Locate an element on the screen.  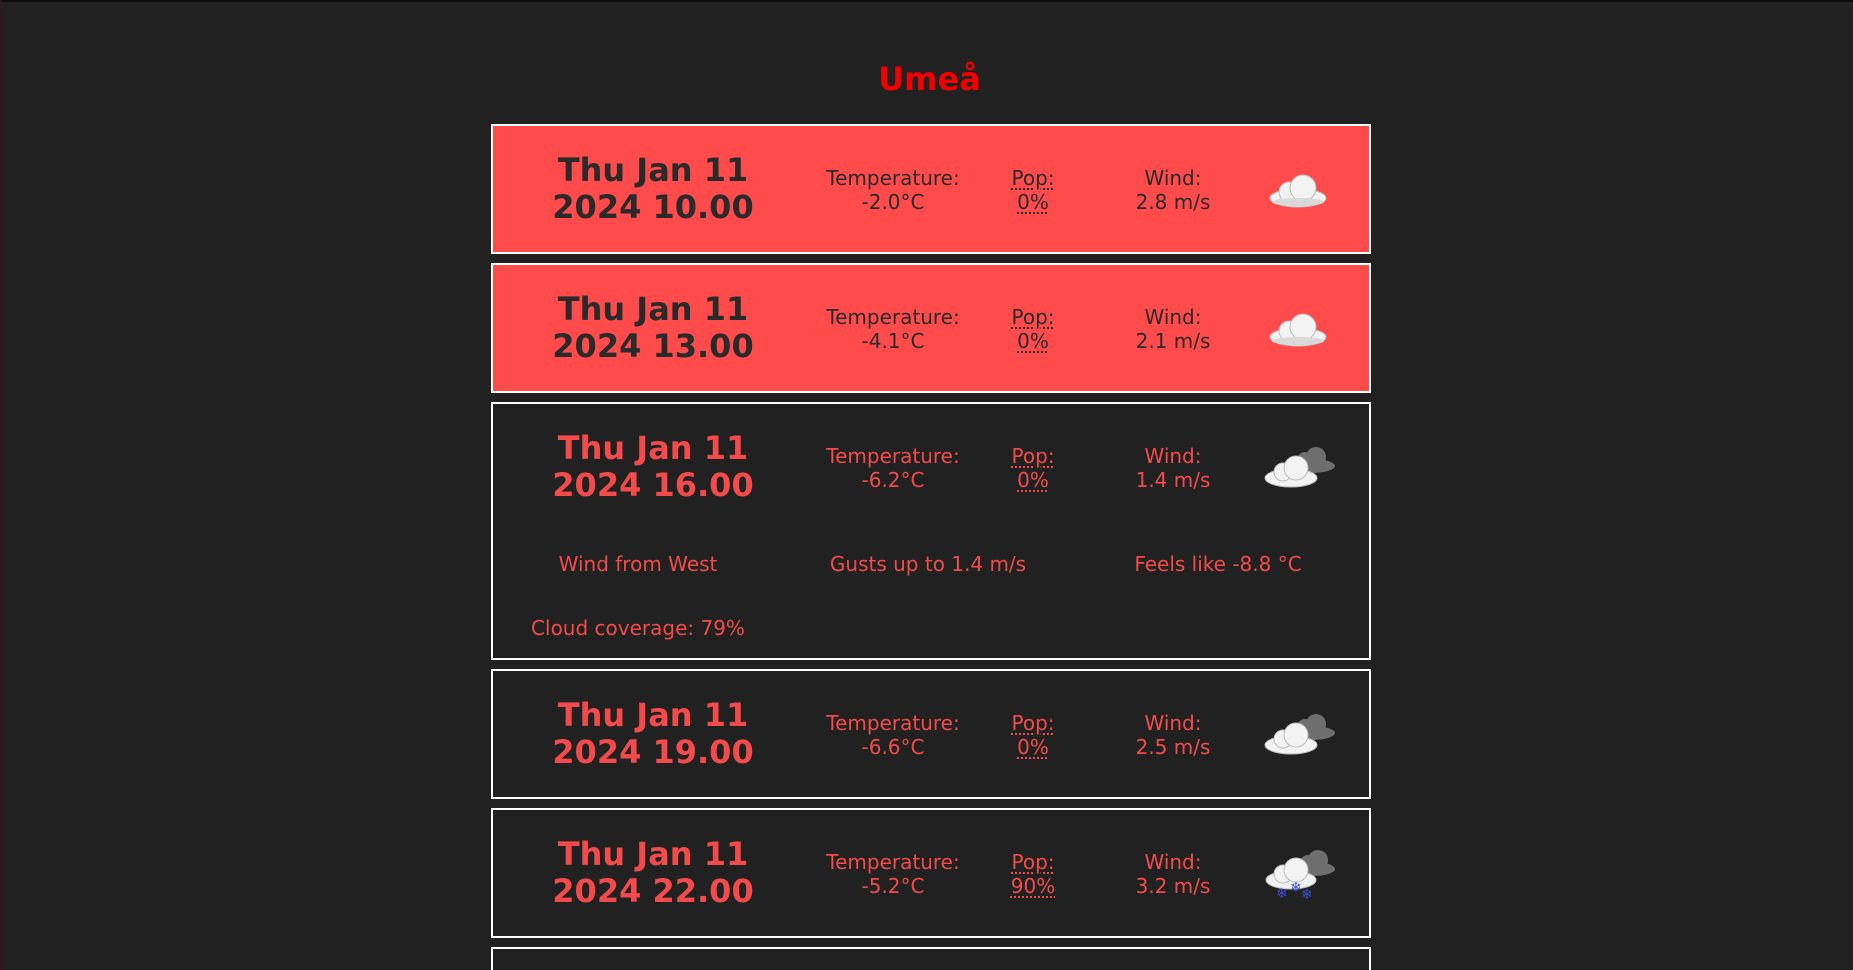
forecast-year-time: 2024 13.00 is located at coordinates (653, 346).